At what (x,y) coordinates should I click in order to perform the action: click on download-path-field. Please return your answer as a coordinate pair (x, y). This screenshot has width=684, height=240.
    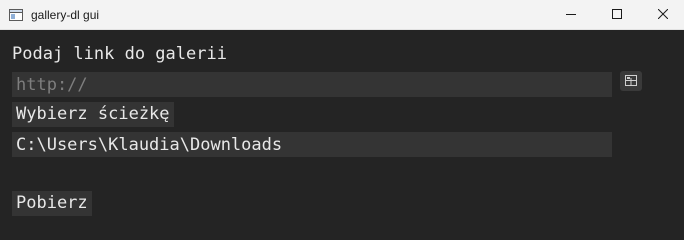
    Looking at the image, I should click on (312, 144).